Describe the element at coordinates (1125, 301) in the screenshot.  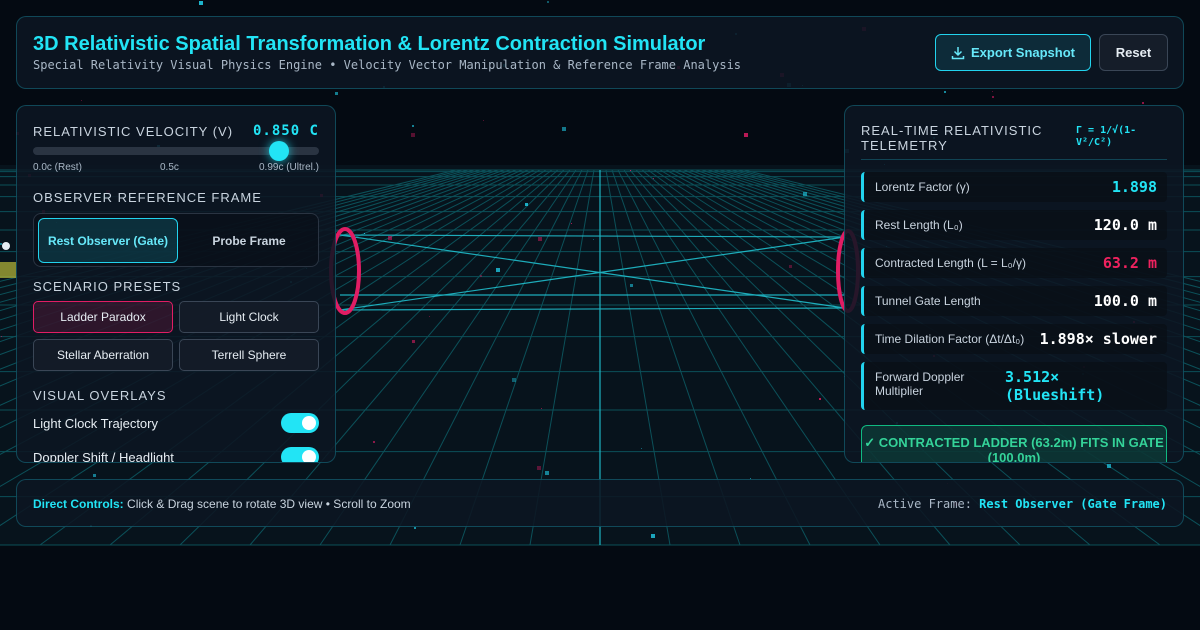
I see `metric-value: 100.0 m` at that location.